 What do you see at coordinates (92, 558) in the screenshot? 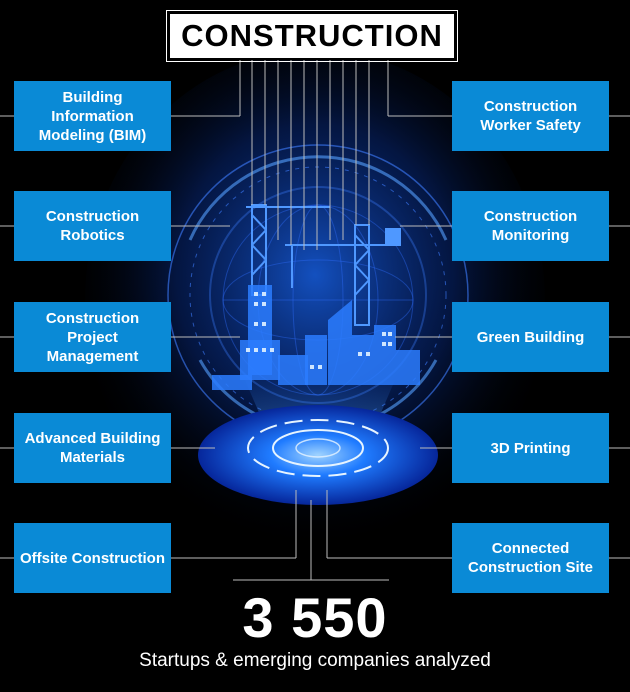
I see `category-tile-offsite-construction: Offsite Construction` at bounding box center [92, 558].